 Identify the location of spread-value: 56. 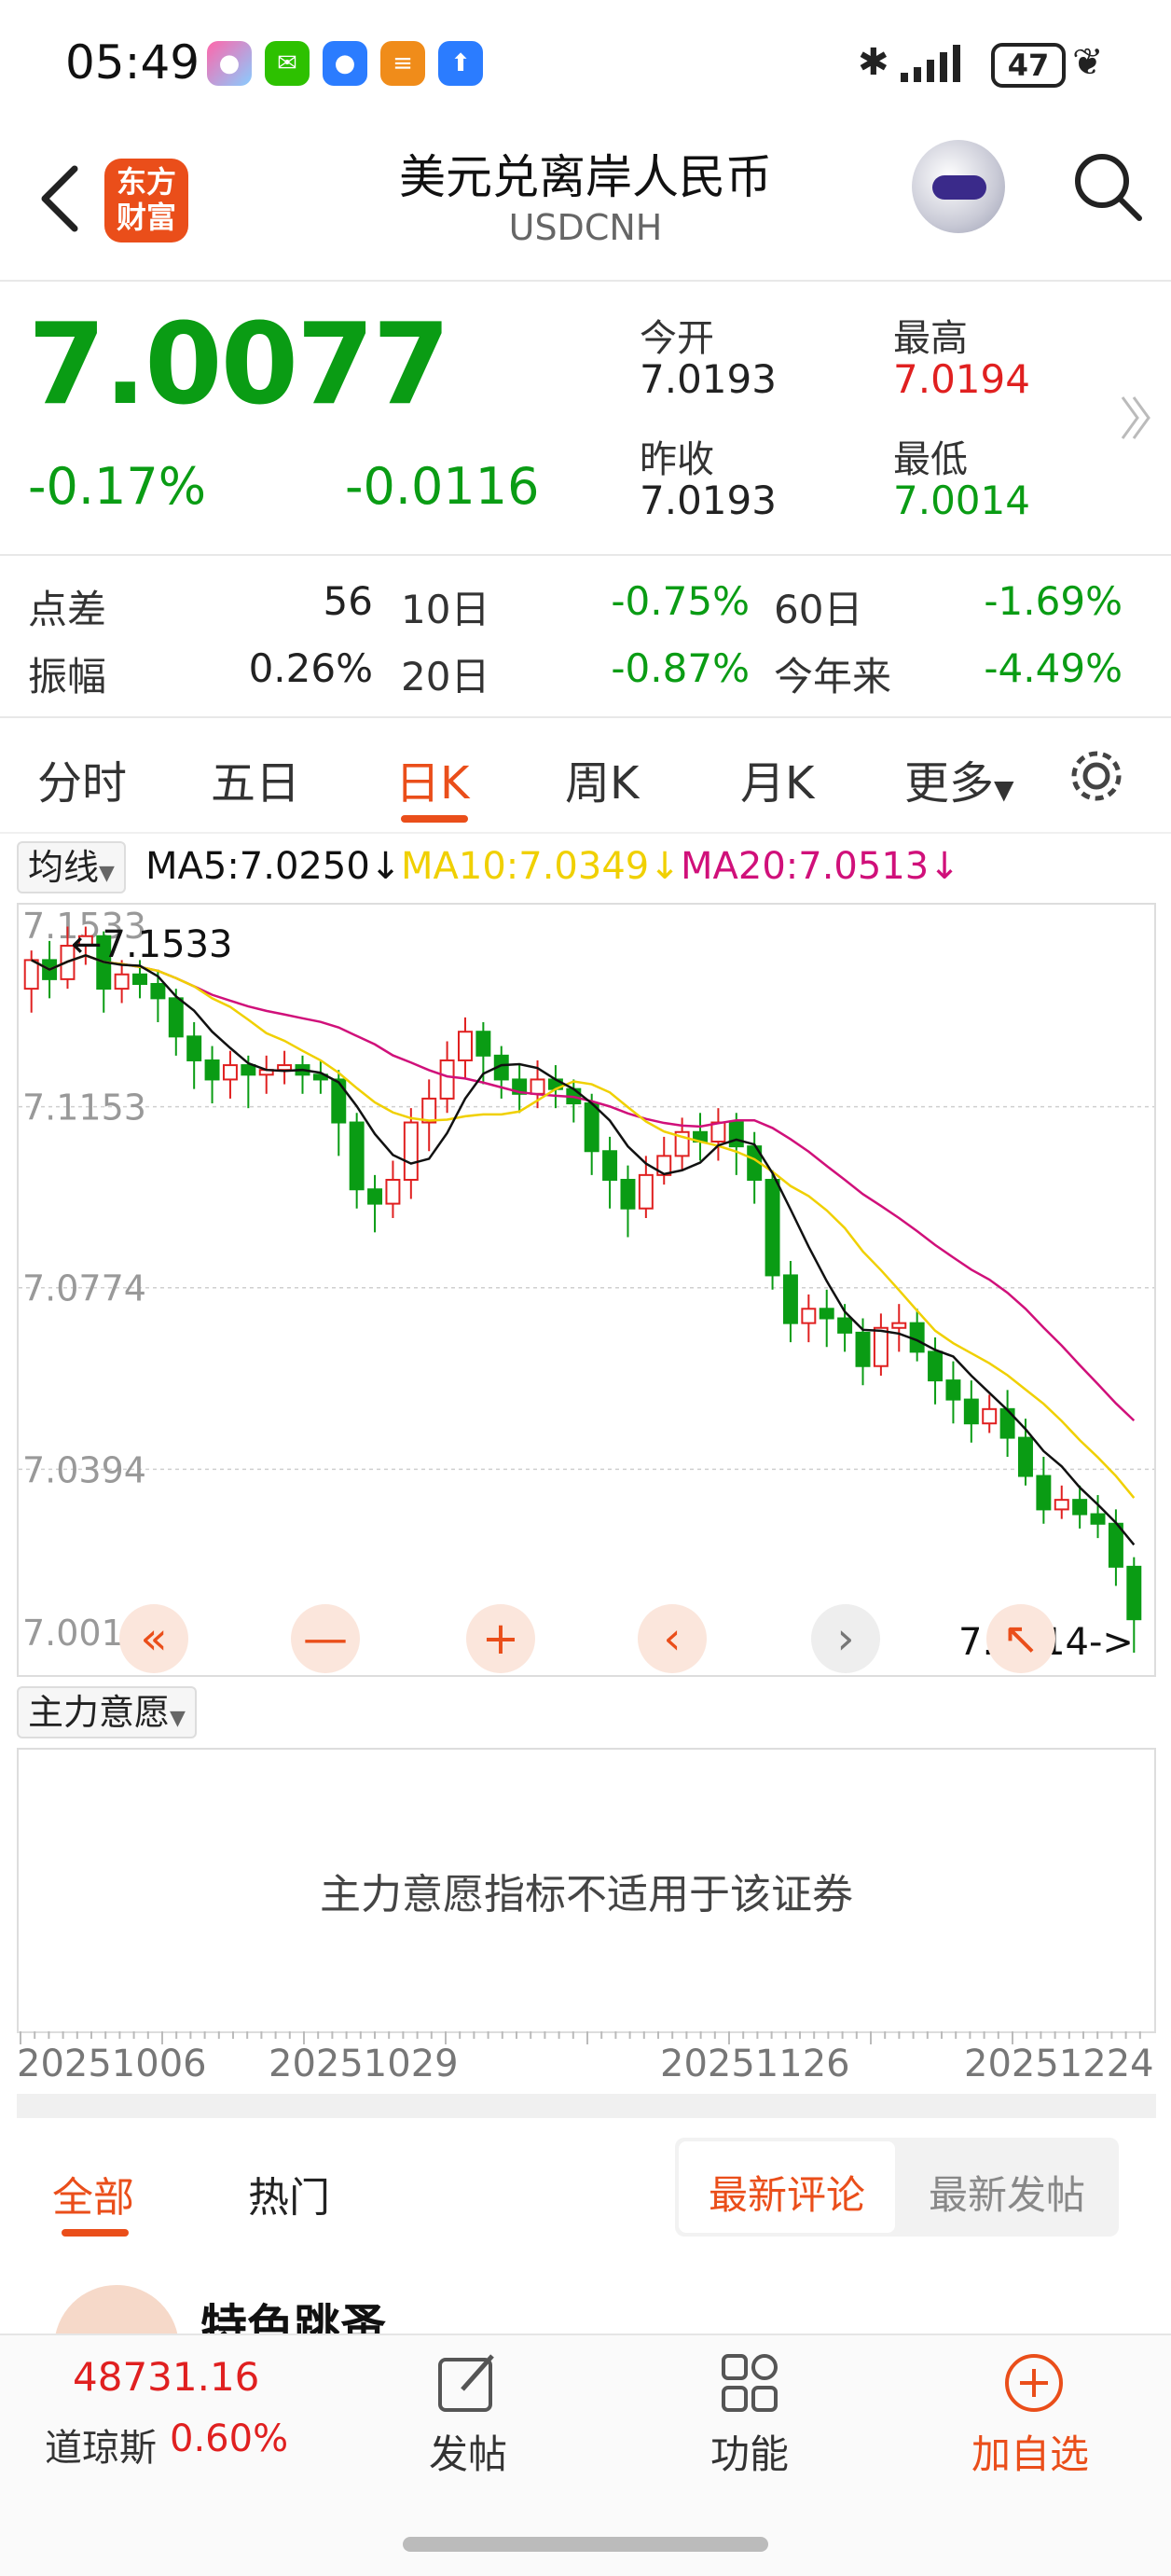
(348, 601).